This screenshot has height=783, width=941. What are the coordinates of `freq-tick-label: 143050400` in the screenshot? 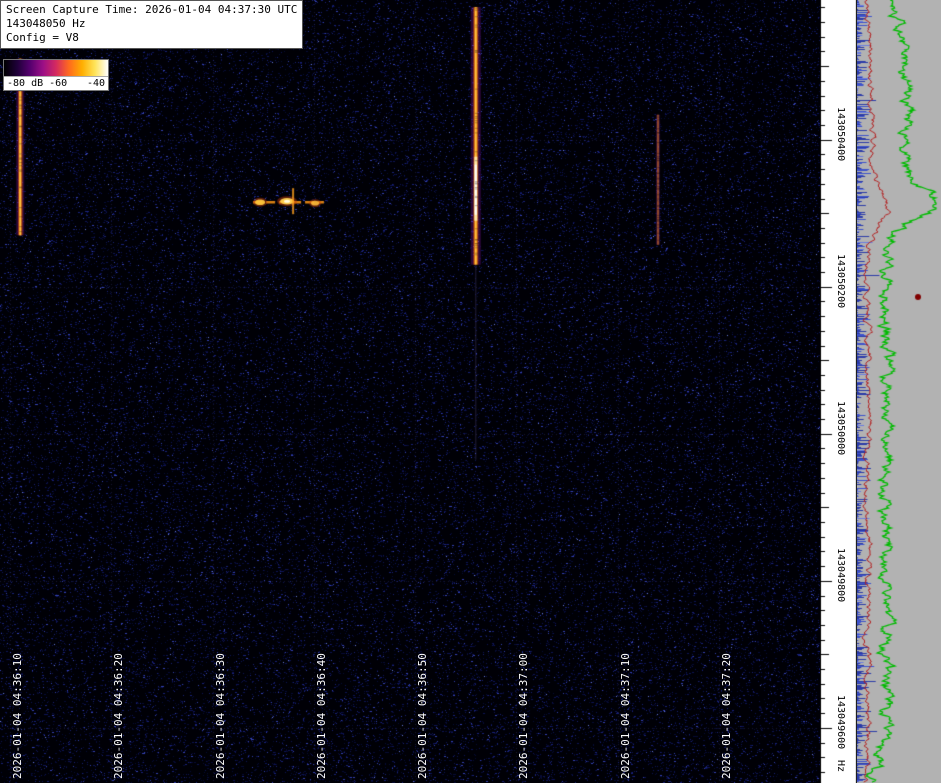 It's located at (840, 133).